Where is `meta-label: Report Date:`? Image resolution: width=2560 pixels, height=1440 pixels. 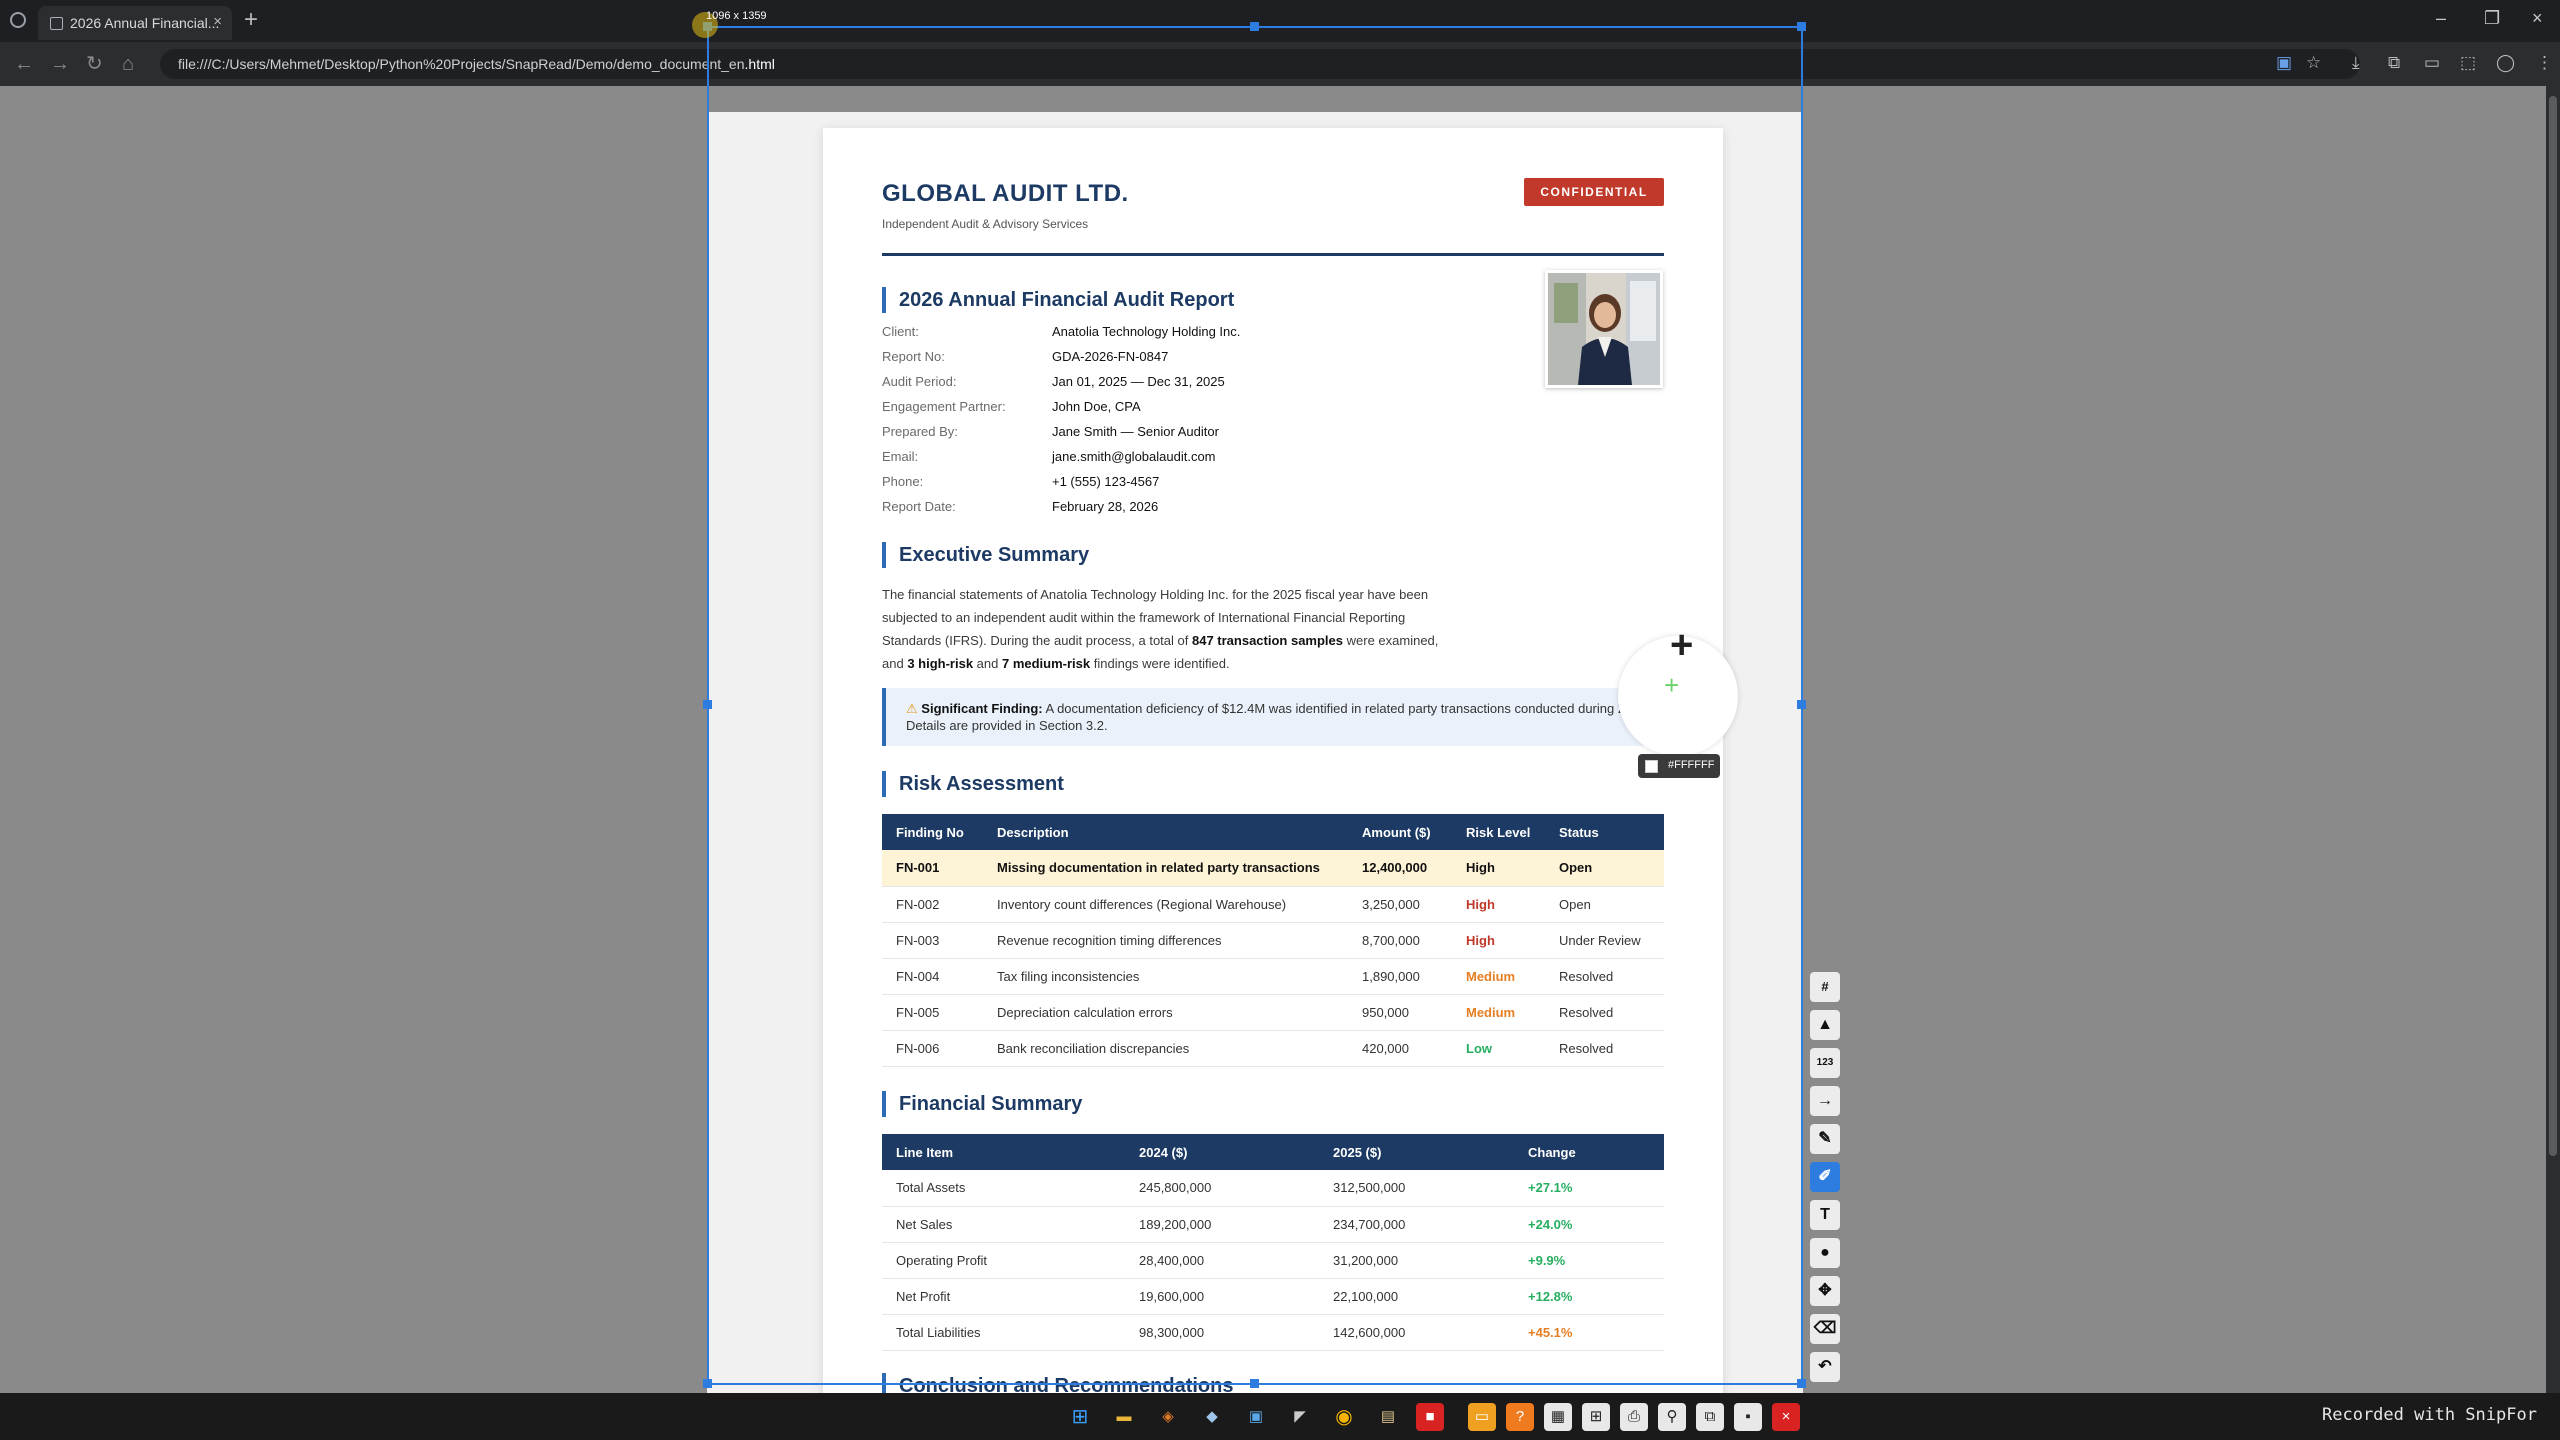 meta-label: Report Date: is located at coordinates (919, 506).